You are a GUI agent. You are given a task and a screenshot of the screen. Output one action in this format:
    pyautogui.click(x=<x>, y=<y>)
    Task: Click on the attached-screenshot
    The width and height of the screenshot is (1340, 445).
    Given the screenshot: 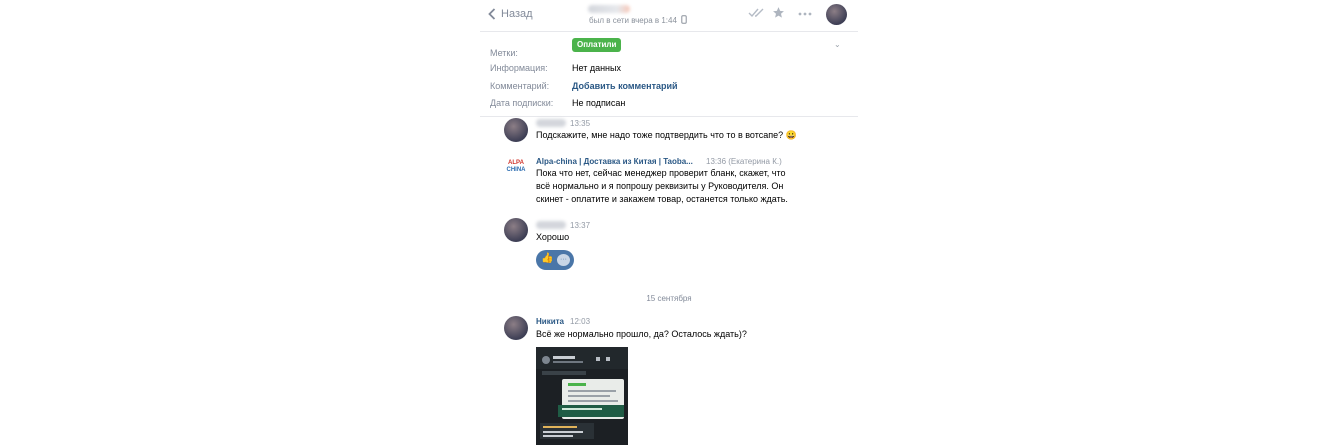 What is the action you would take?
    pyautogui.click(x=582, y=396)
    